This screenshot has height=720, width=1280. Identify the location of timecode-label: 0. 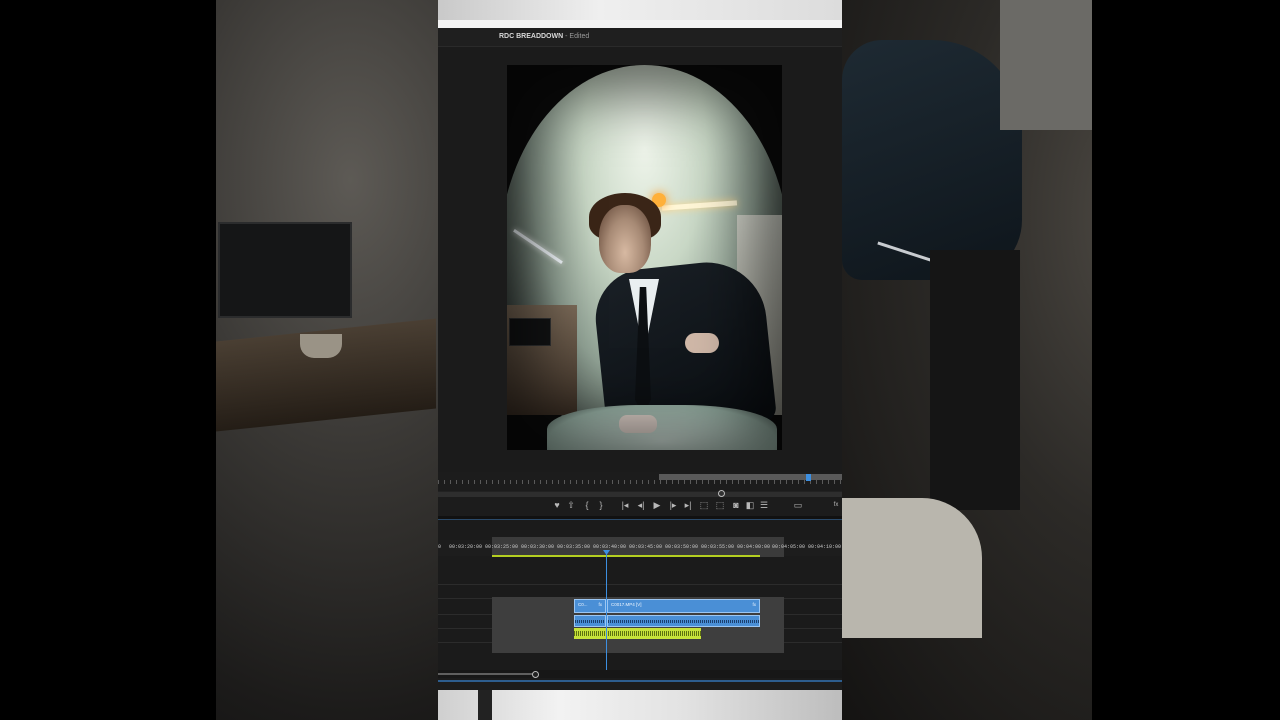
(440, 547).